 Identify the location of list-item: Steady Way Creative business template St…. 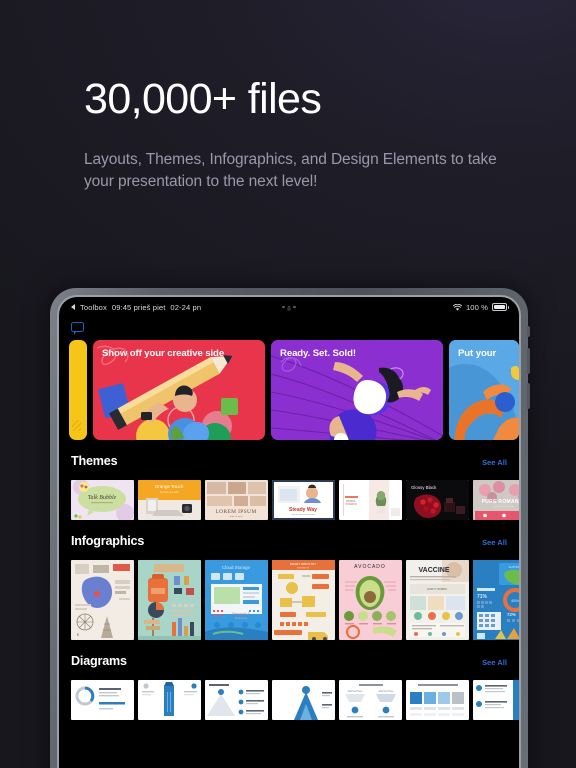
(303, 500).